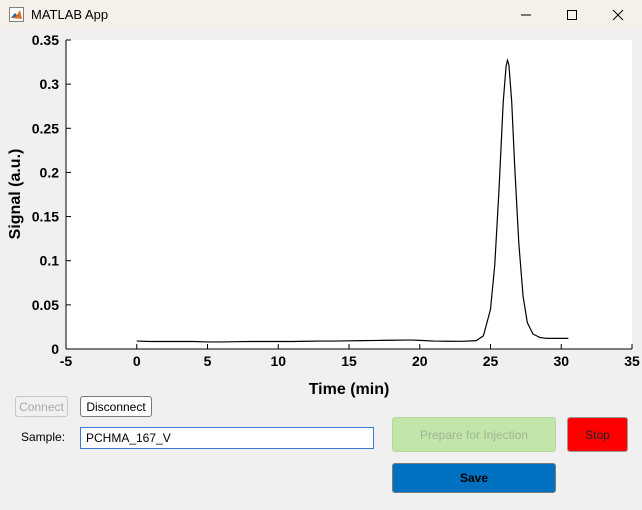 The image size is (642, 510). I want to click on y-tick-label: 0.15, so click(45, 217).